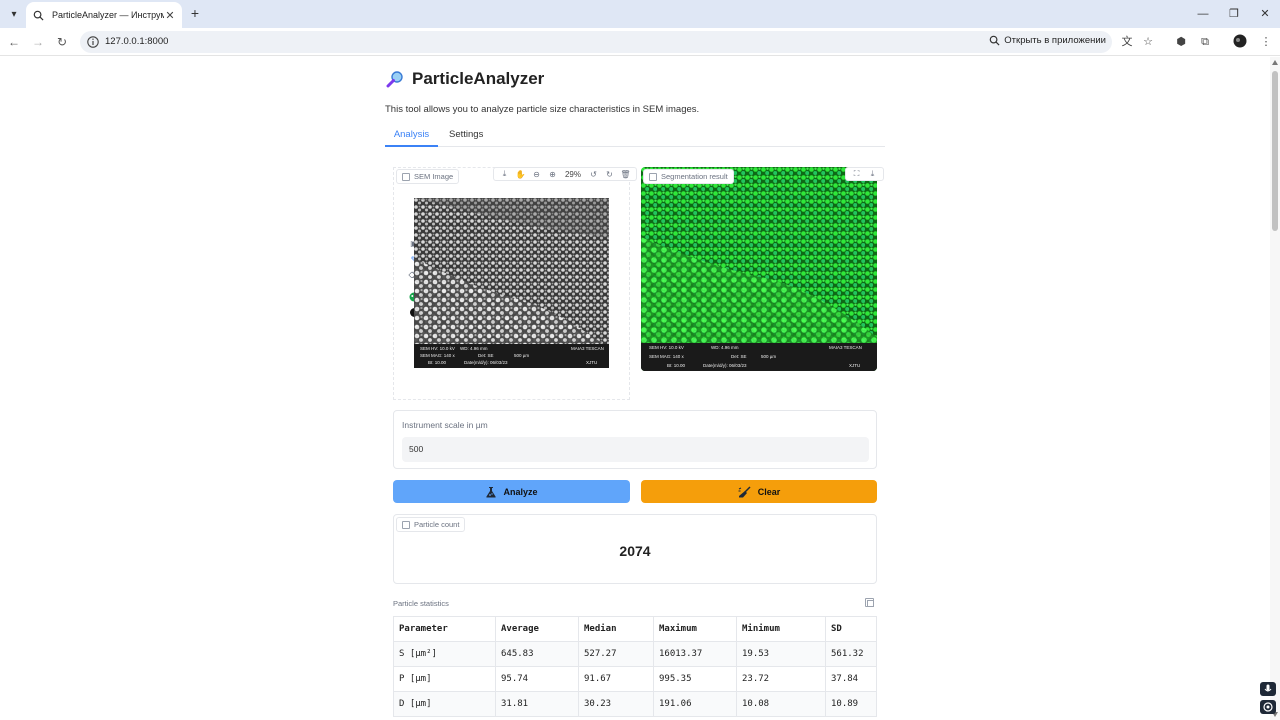 The height and width of the screenshot is (720, 1280). Describe the element at coordinates (1240, 42) in the screenshot. I see `profile-avatar` at that location.